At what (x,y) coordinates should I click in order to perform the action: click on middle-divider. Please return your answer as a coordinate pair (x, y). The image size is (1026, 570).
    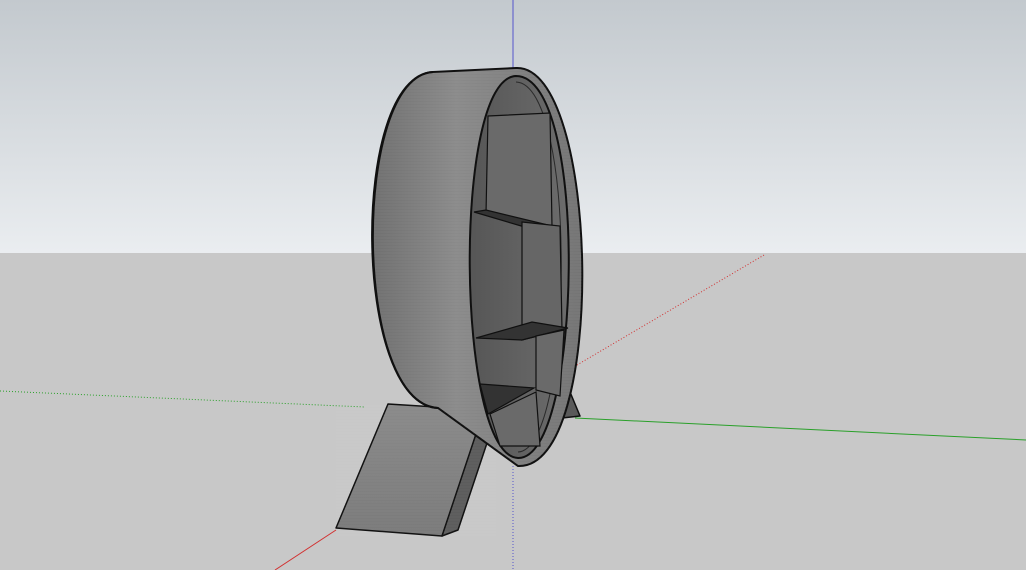
    Looking at the image, I should click on (542, 281).